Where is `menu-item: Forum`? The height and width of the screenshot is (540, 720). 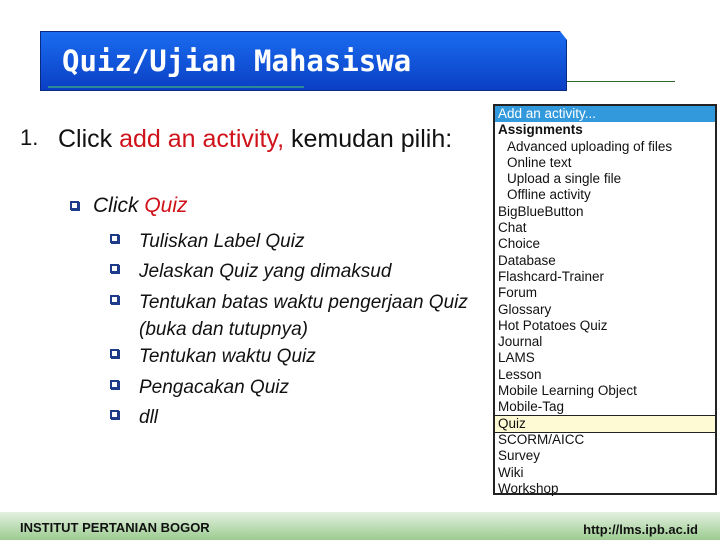
menu-item: Forum is located at coordinates (605, 293).